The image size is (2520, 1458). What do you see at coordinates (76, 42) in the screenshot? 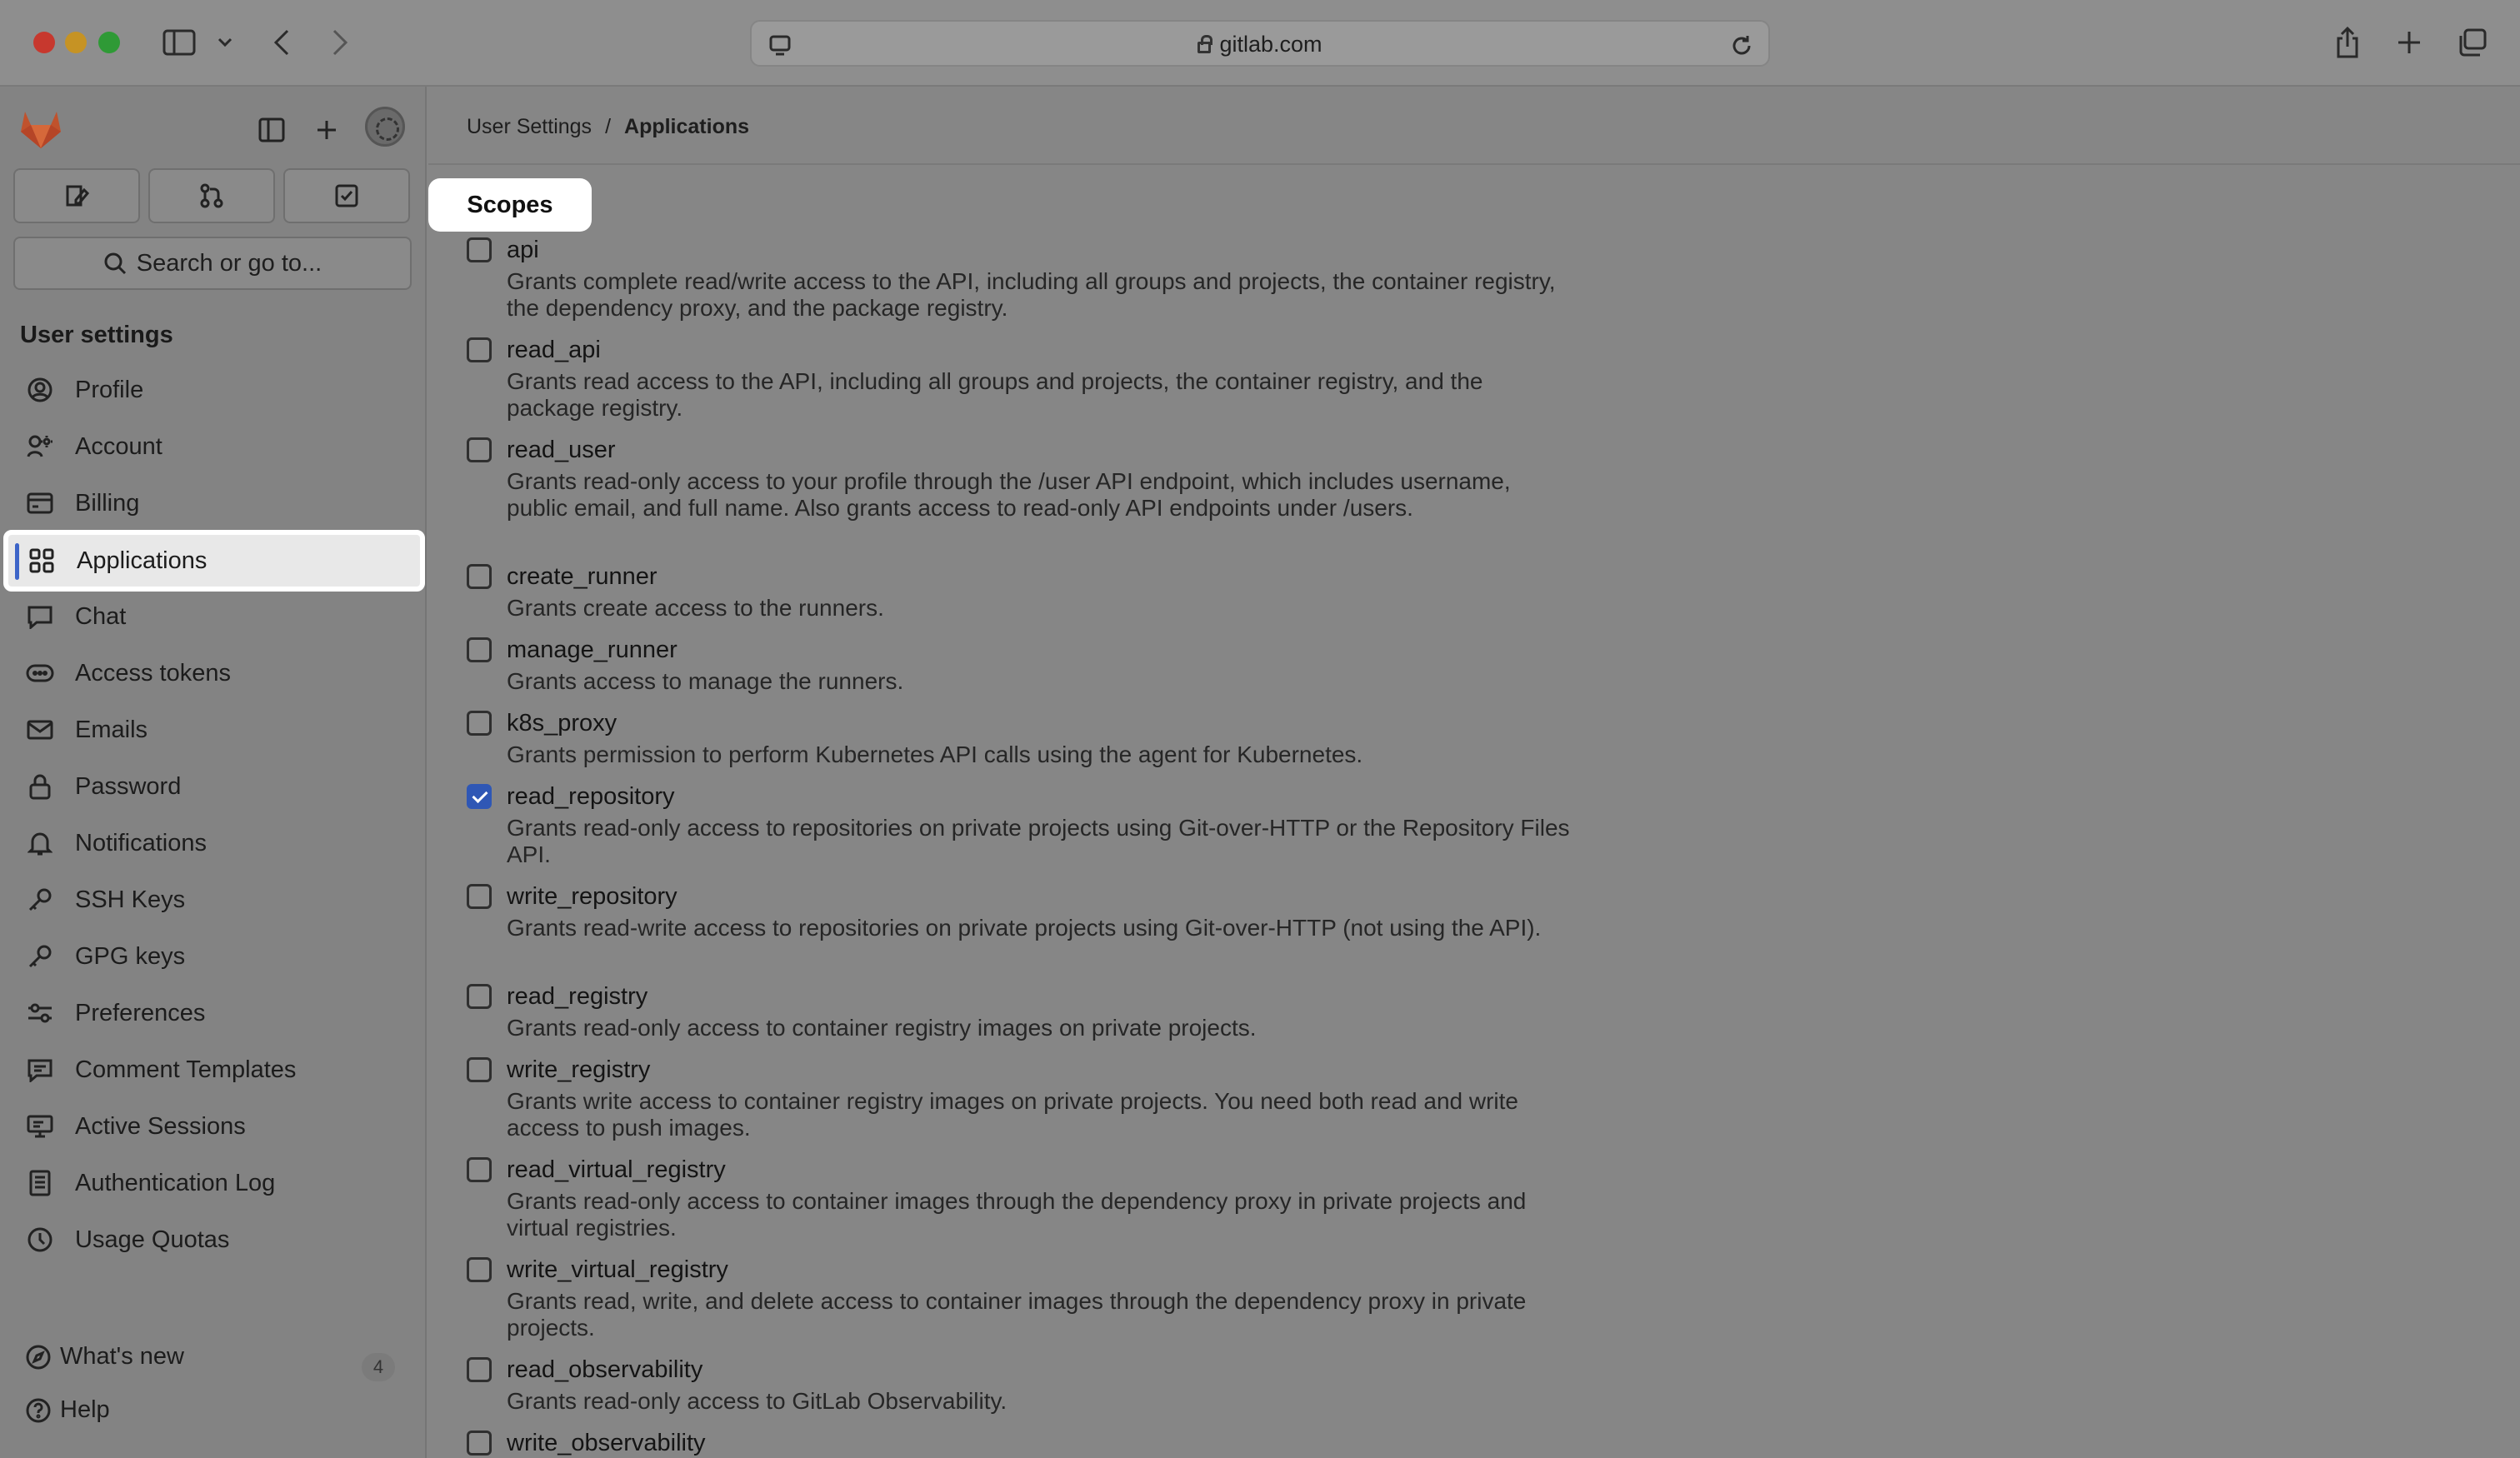
I see `minimize-window-button` at bounding box center [76, 42].